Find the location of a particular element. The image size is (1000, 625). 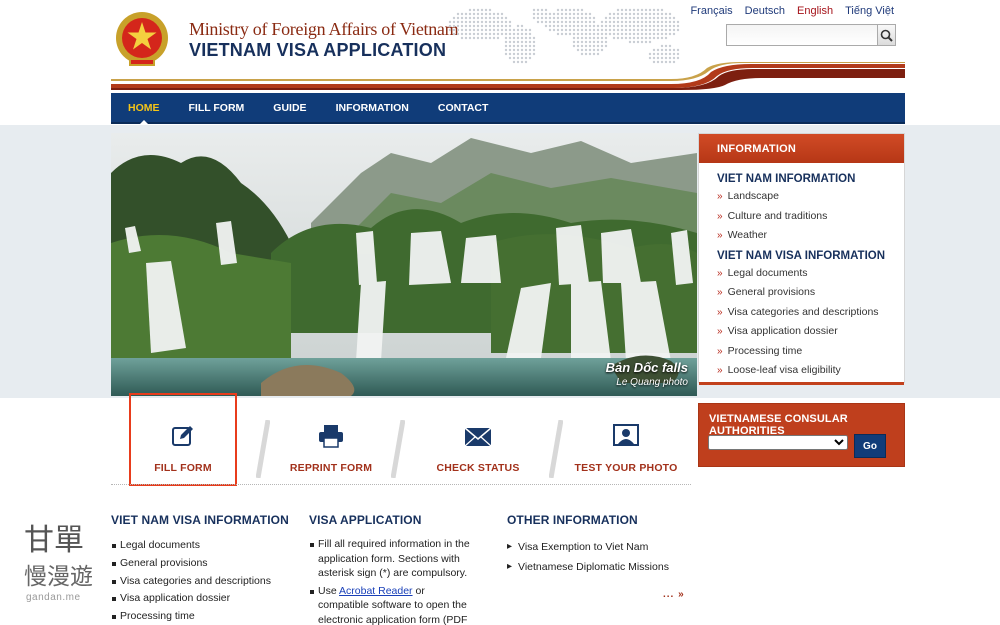

info-item-processing-time: Processing time is located at coordinates (810, 352).